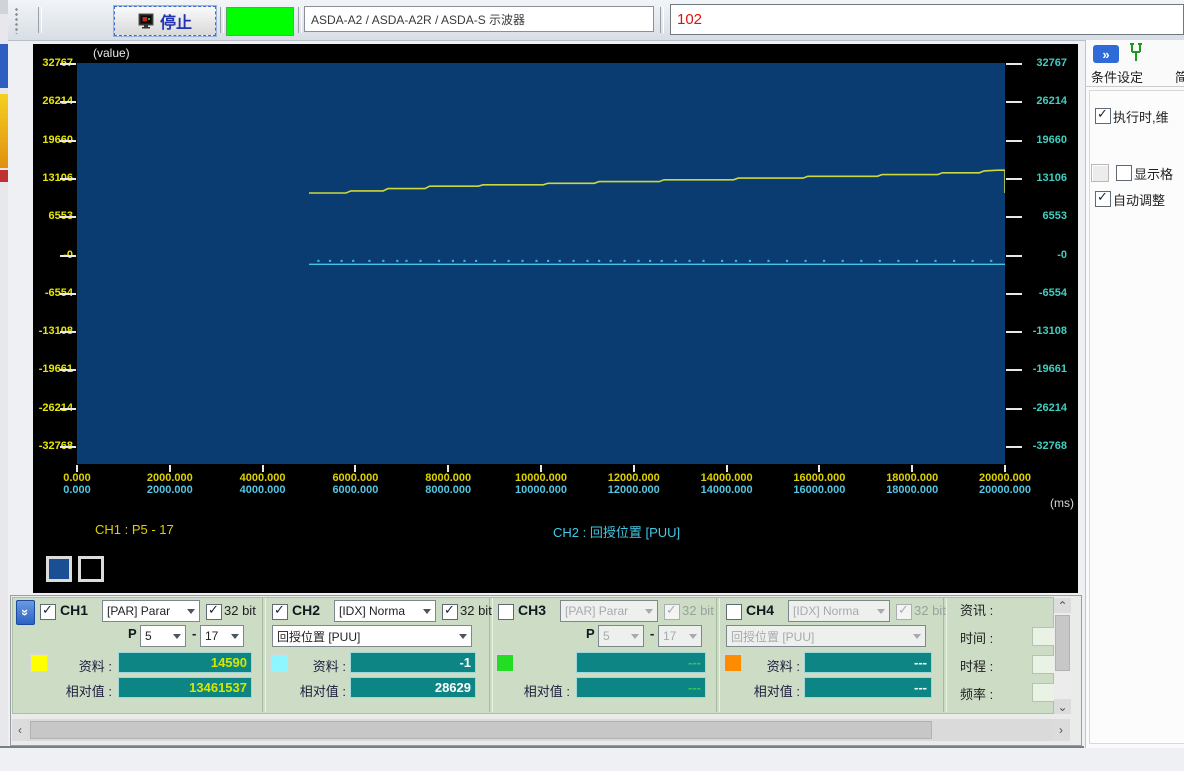 The width and height of the screenshot is (1184, 771). What do you see at coordinates (1117, 76) in the screenshot?
I see `tab-condition-setting: 条件设定` at bounding box center [1117, 76].